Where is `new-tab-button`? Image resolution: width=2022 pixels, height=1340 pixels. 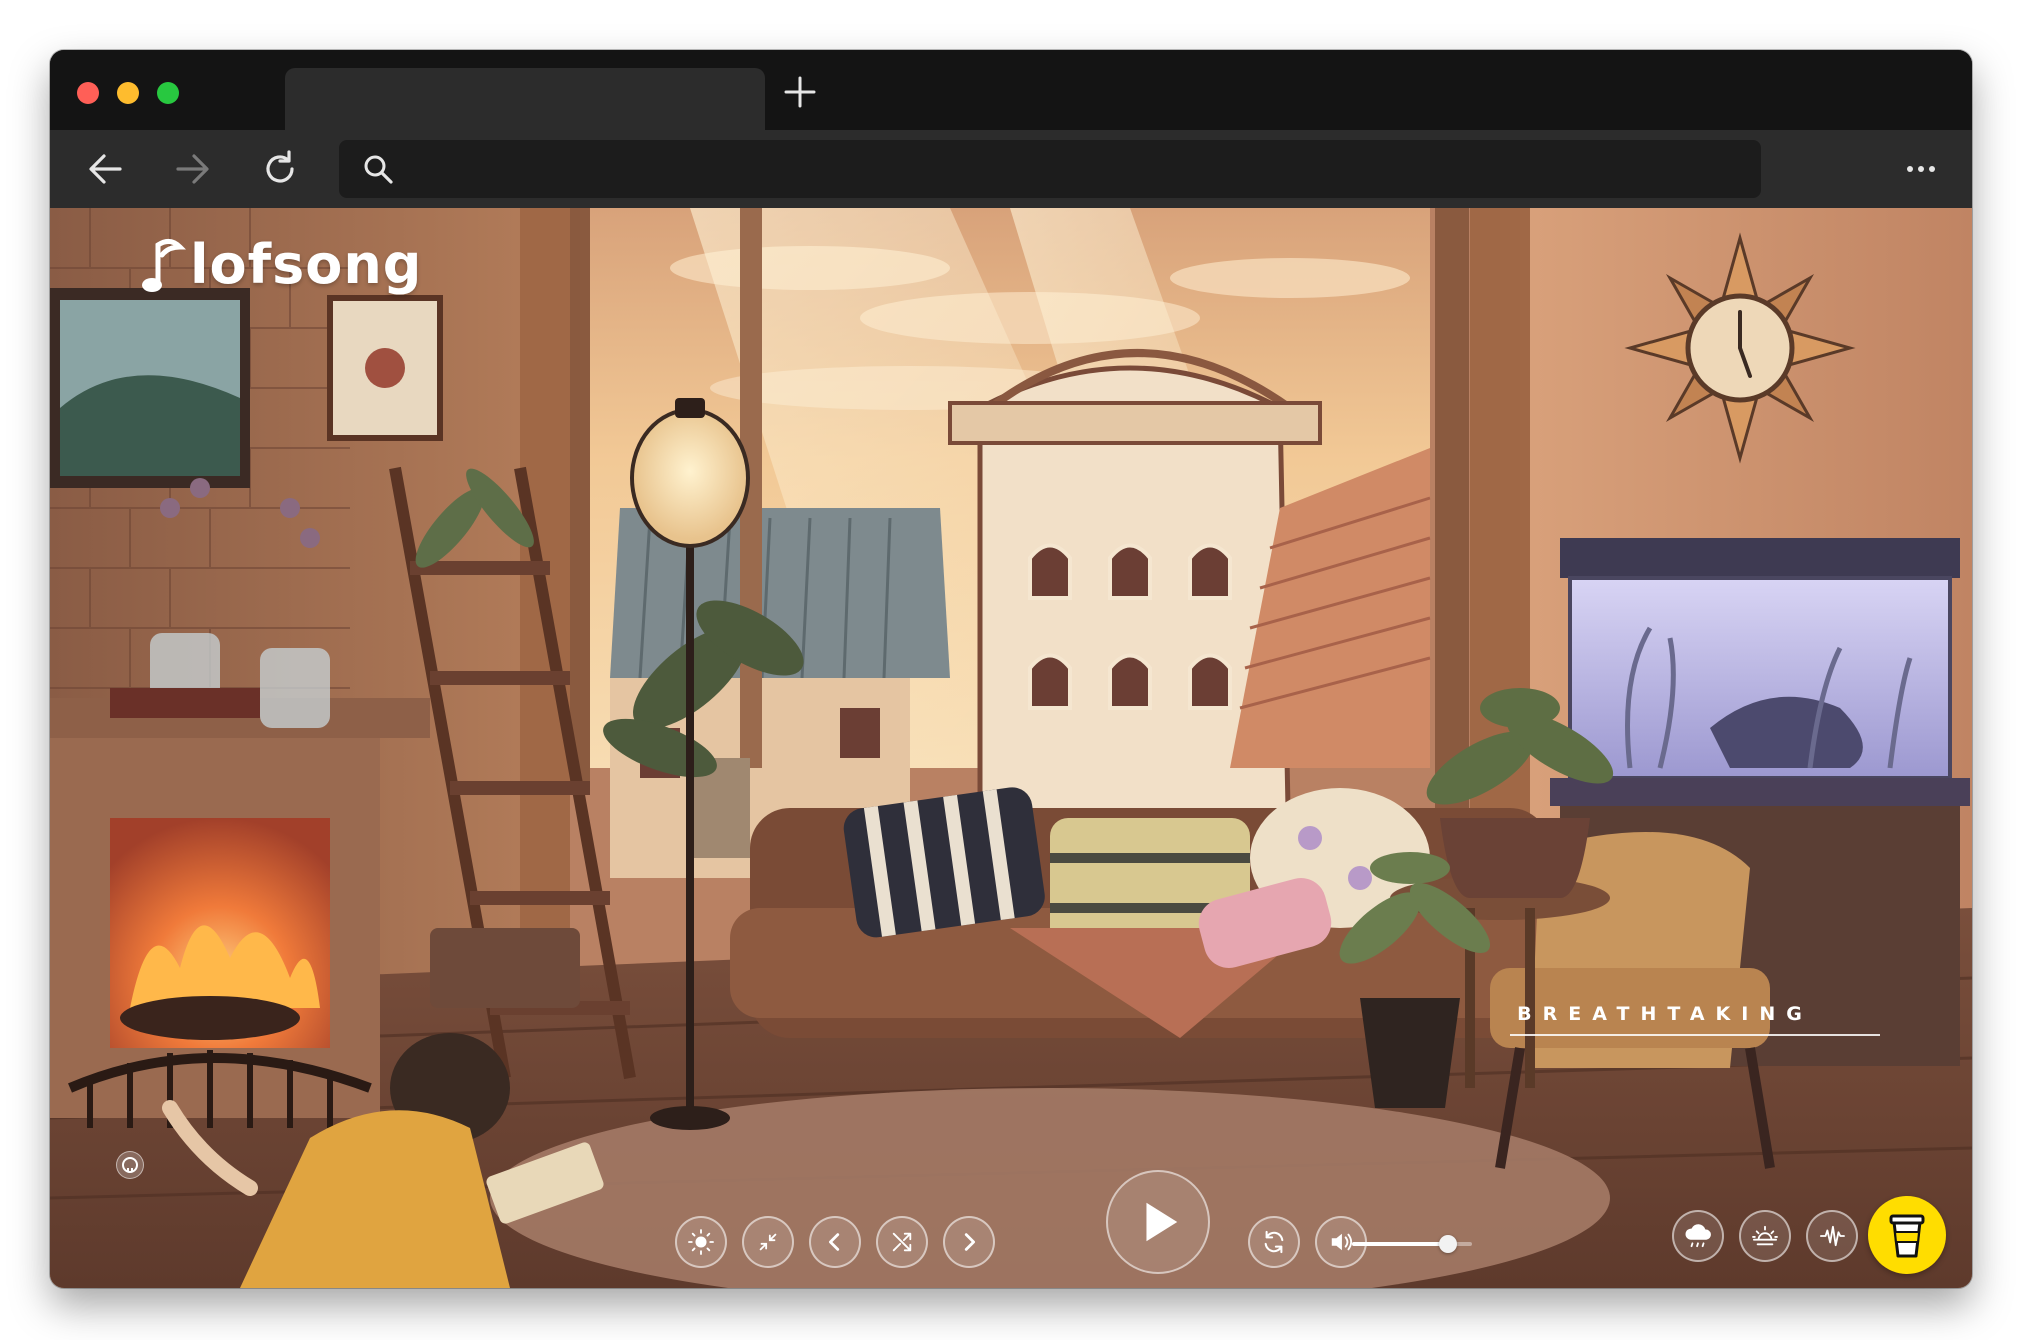
new-tab-button is located at coordinates (800, 92).